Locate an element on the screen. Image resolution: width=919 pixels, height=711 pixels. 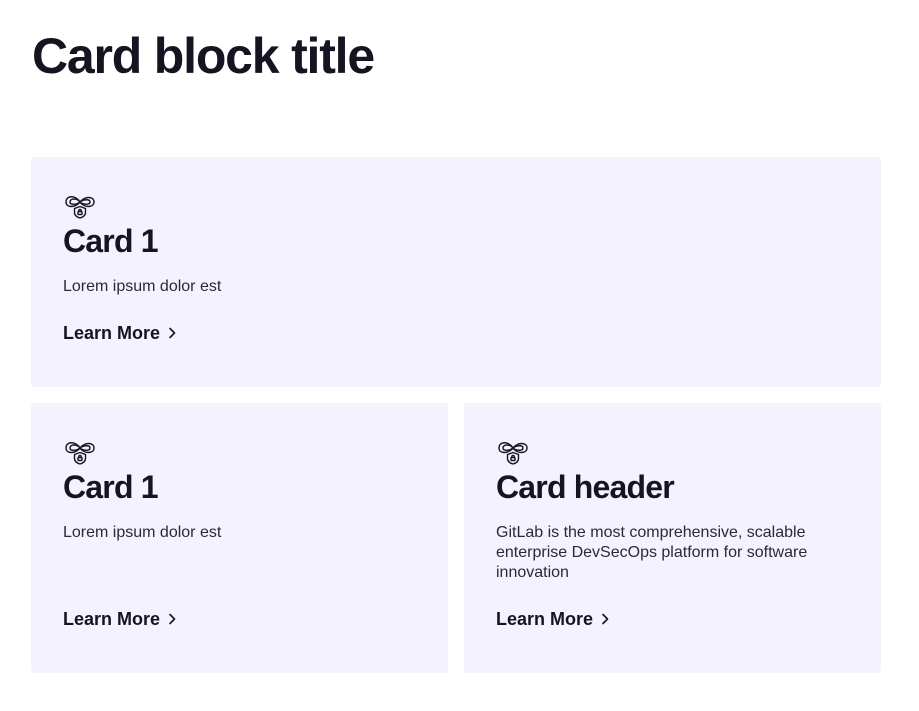
card-title: Card header is located at coordinates (585, 487).